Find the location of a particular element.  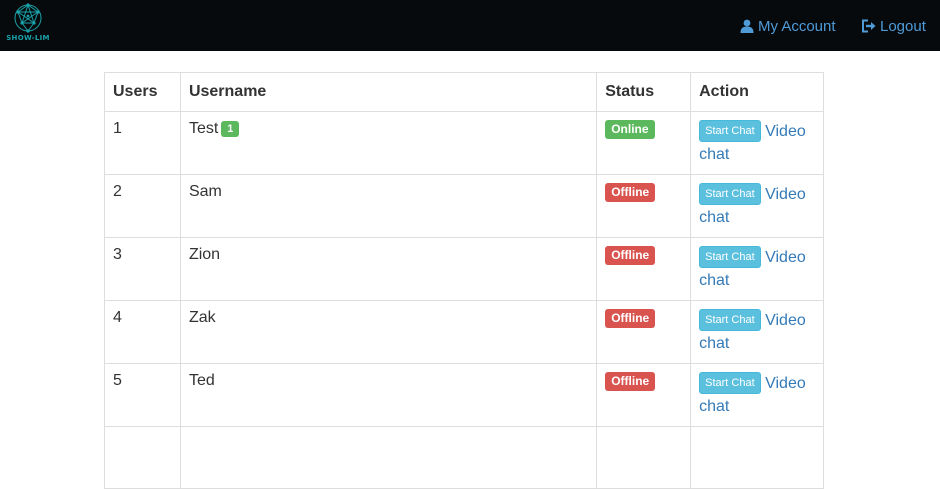

user-number: 1 is located at coordinates (142, 143).